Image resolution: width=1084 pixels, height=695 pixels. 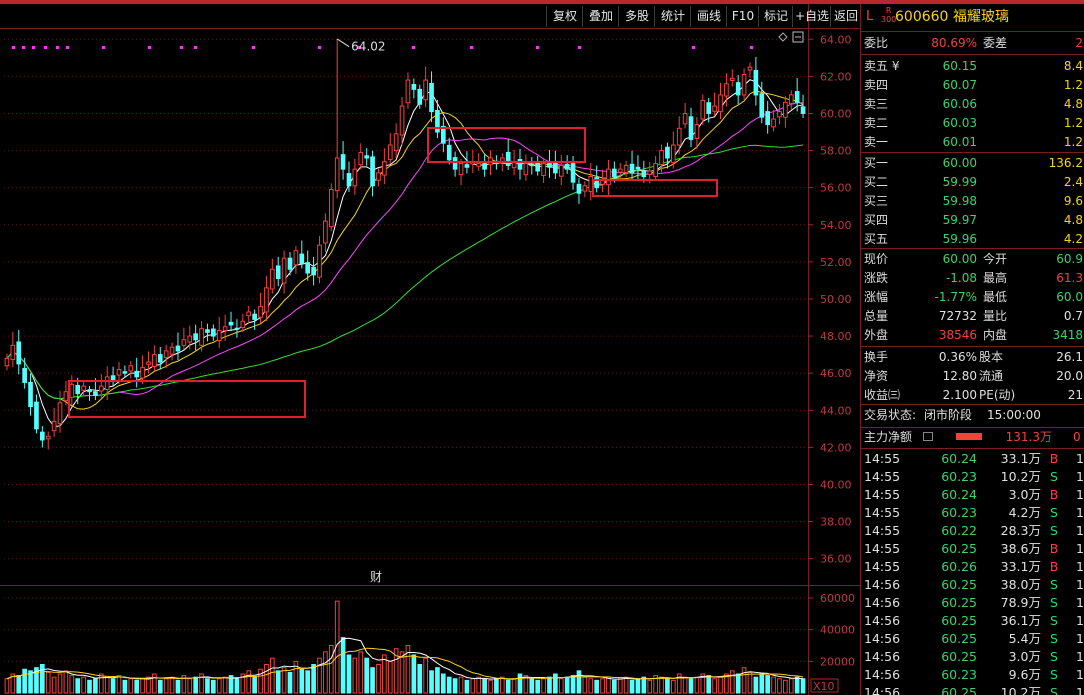 What do you see at coordinates (888, 15) in the screenshot?
I see `market-flag: R 300` at bounding box center [888, 15].